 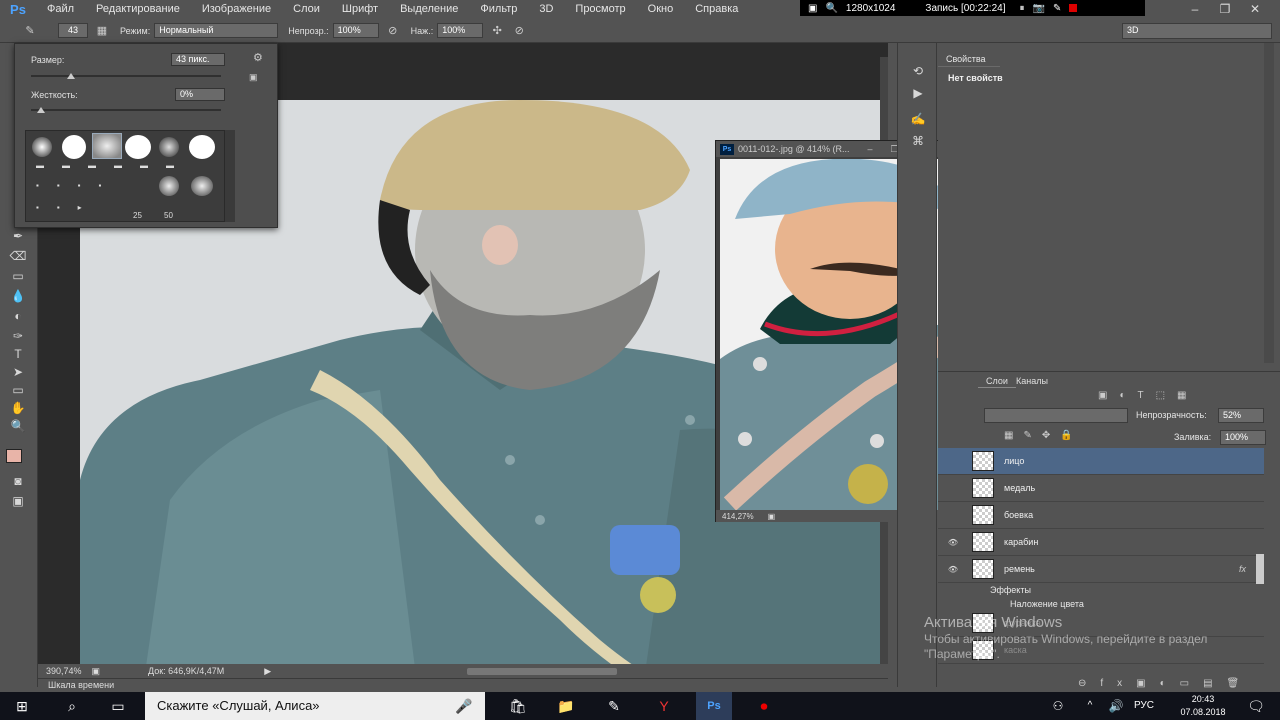 I want to click on flow-input: 100%, so click(x=460, y=30).